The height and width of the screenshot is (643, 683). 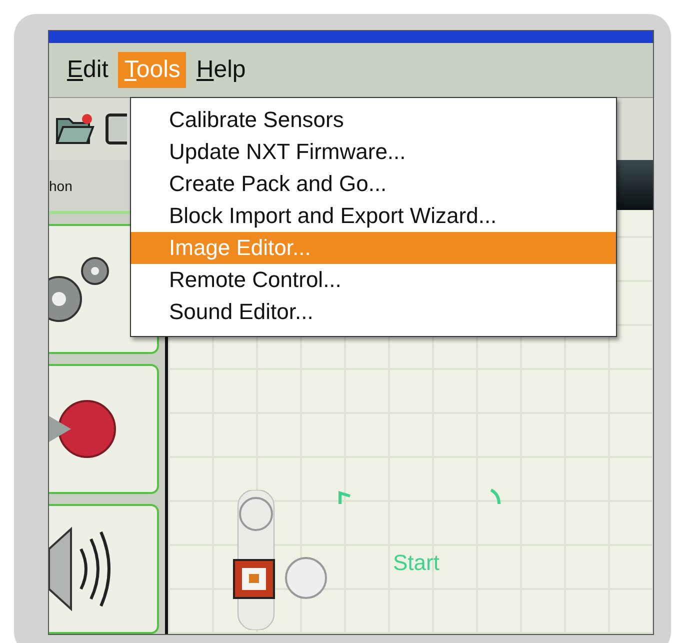 I want to click on menu-option: Calibrate Sensors, so click(x=373, y=120).